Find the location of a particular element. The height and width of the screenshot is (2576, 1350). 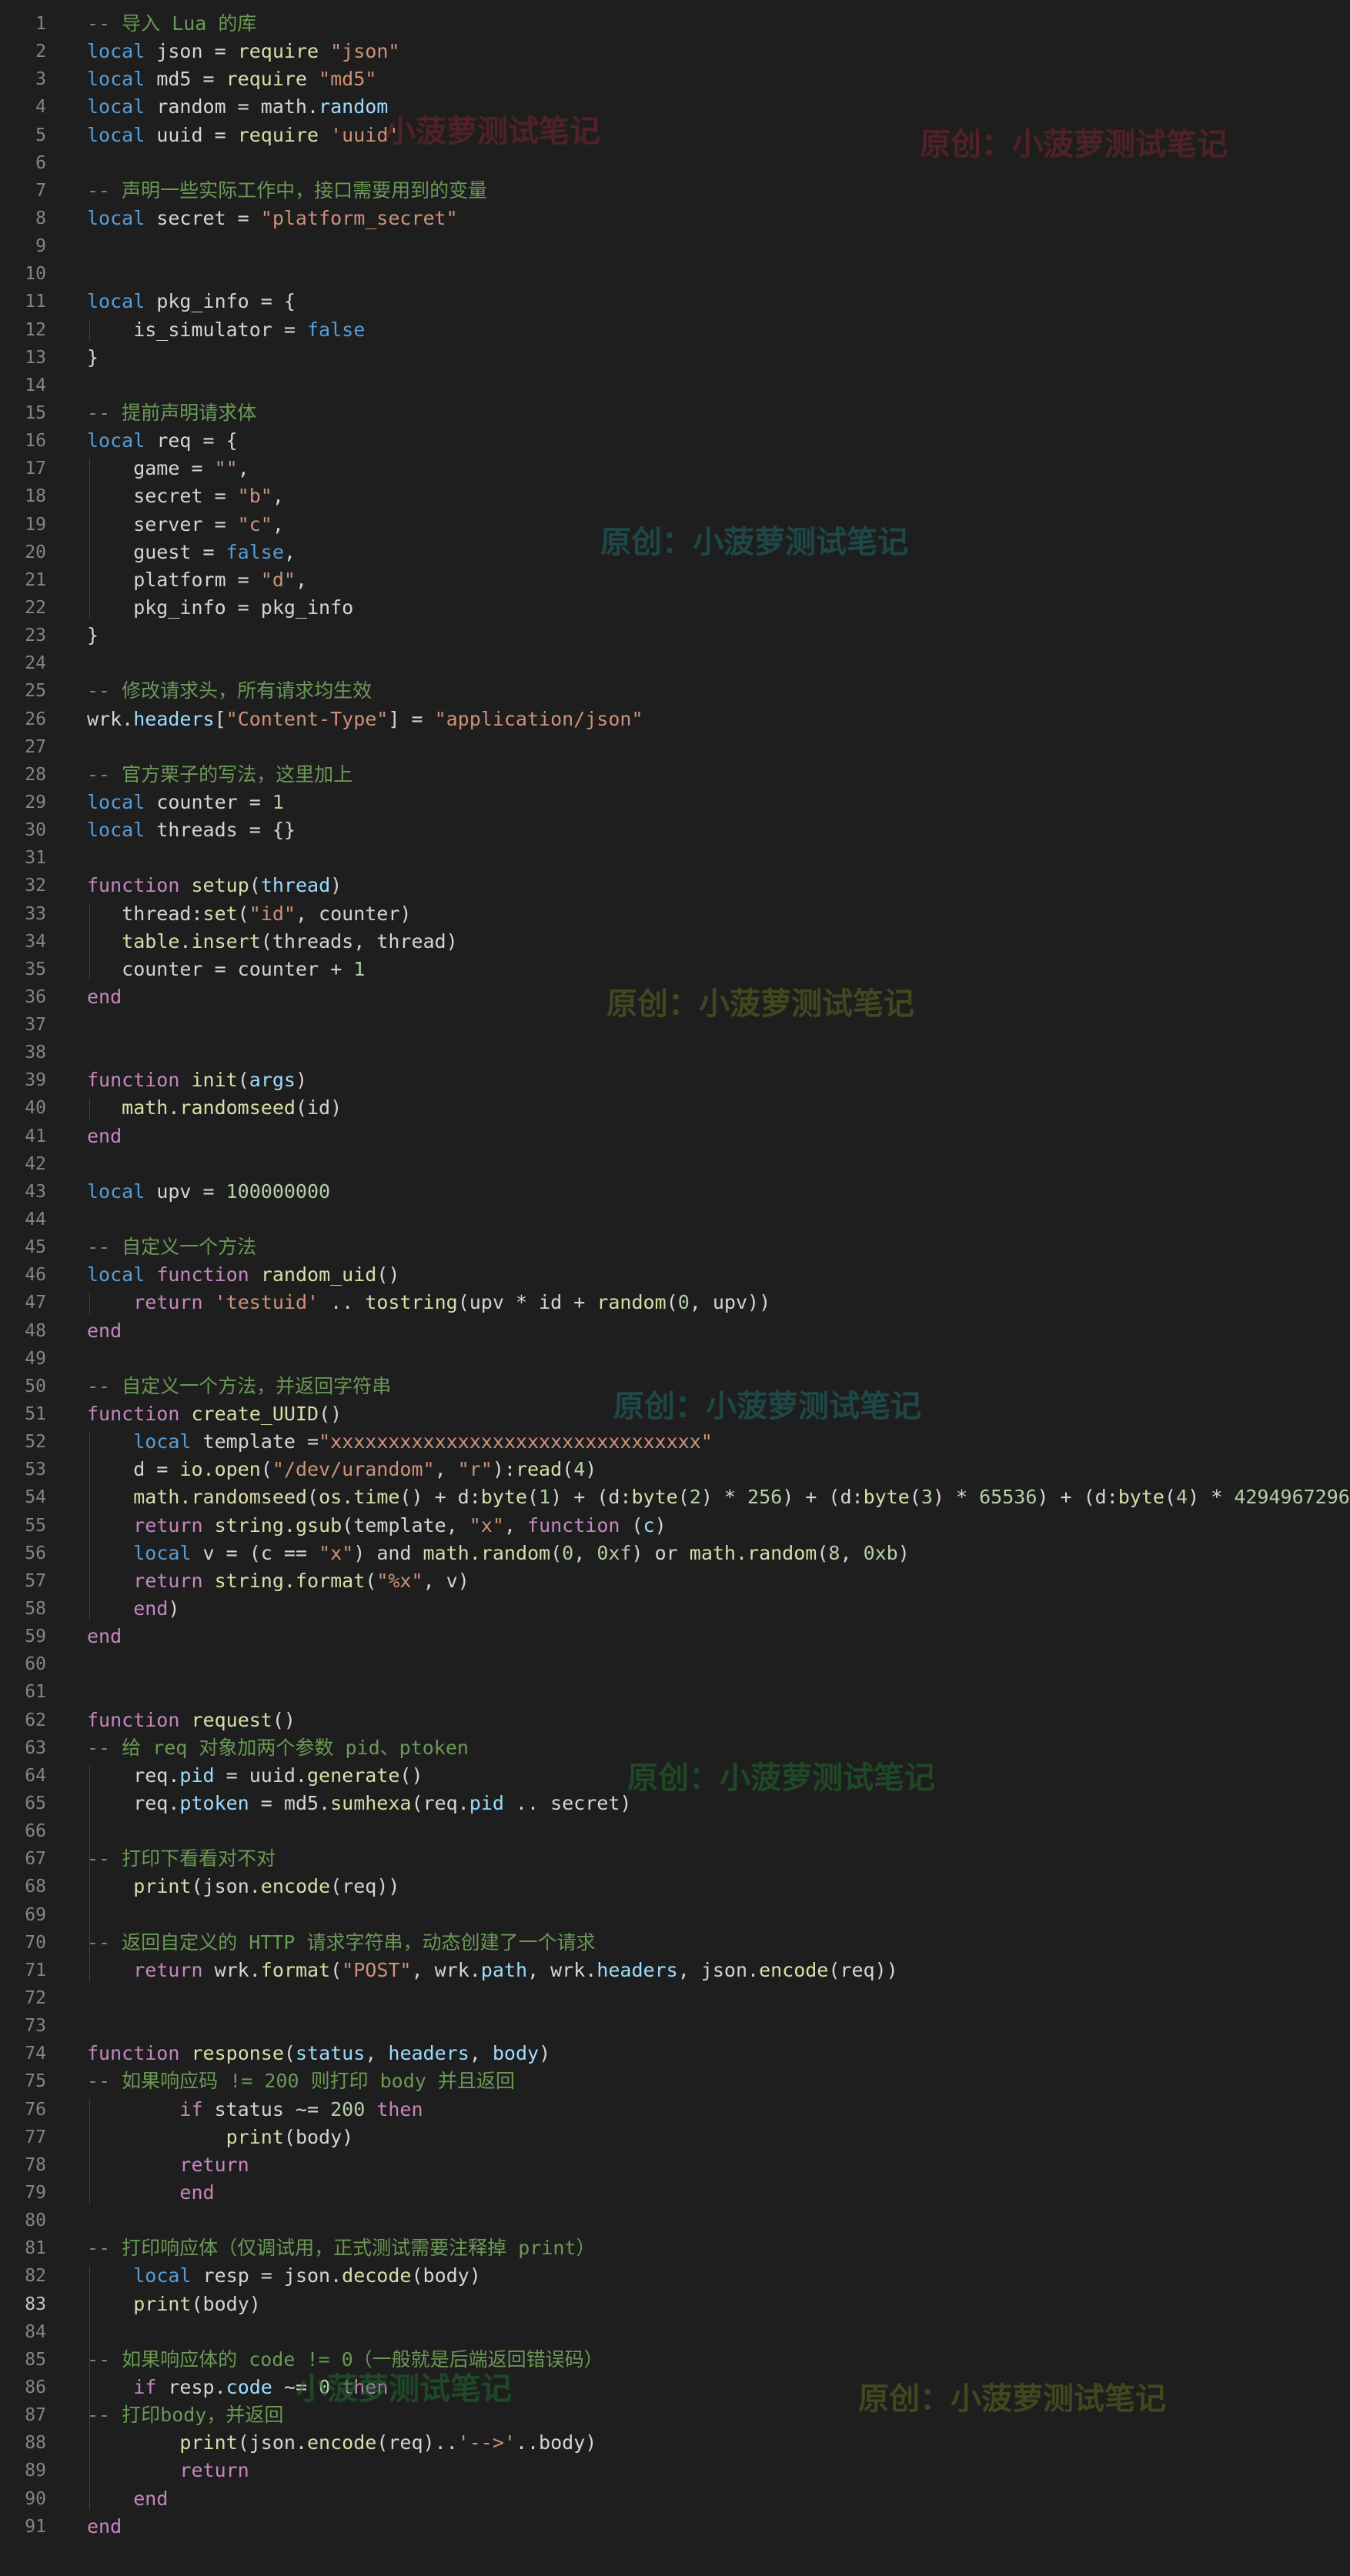

code-line: 37 is located at coordinates (675, 1025).